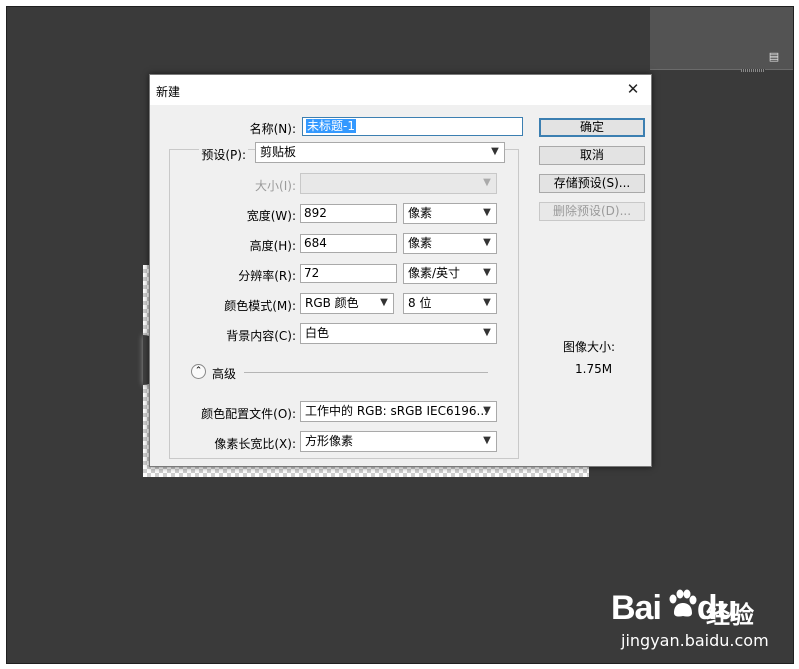  I want to click on background-value: 白色, so click(317, 333).